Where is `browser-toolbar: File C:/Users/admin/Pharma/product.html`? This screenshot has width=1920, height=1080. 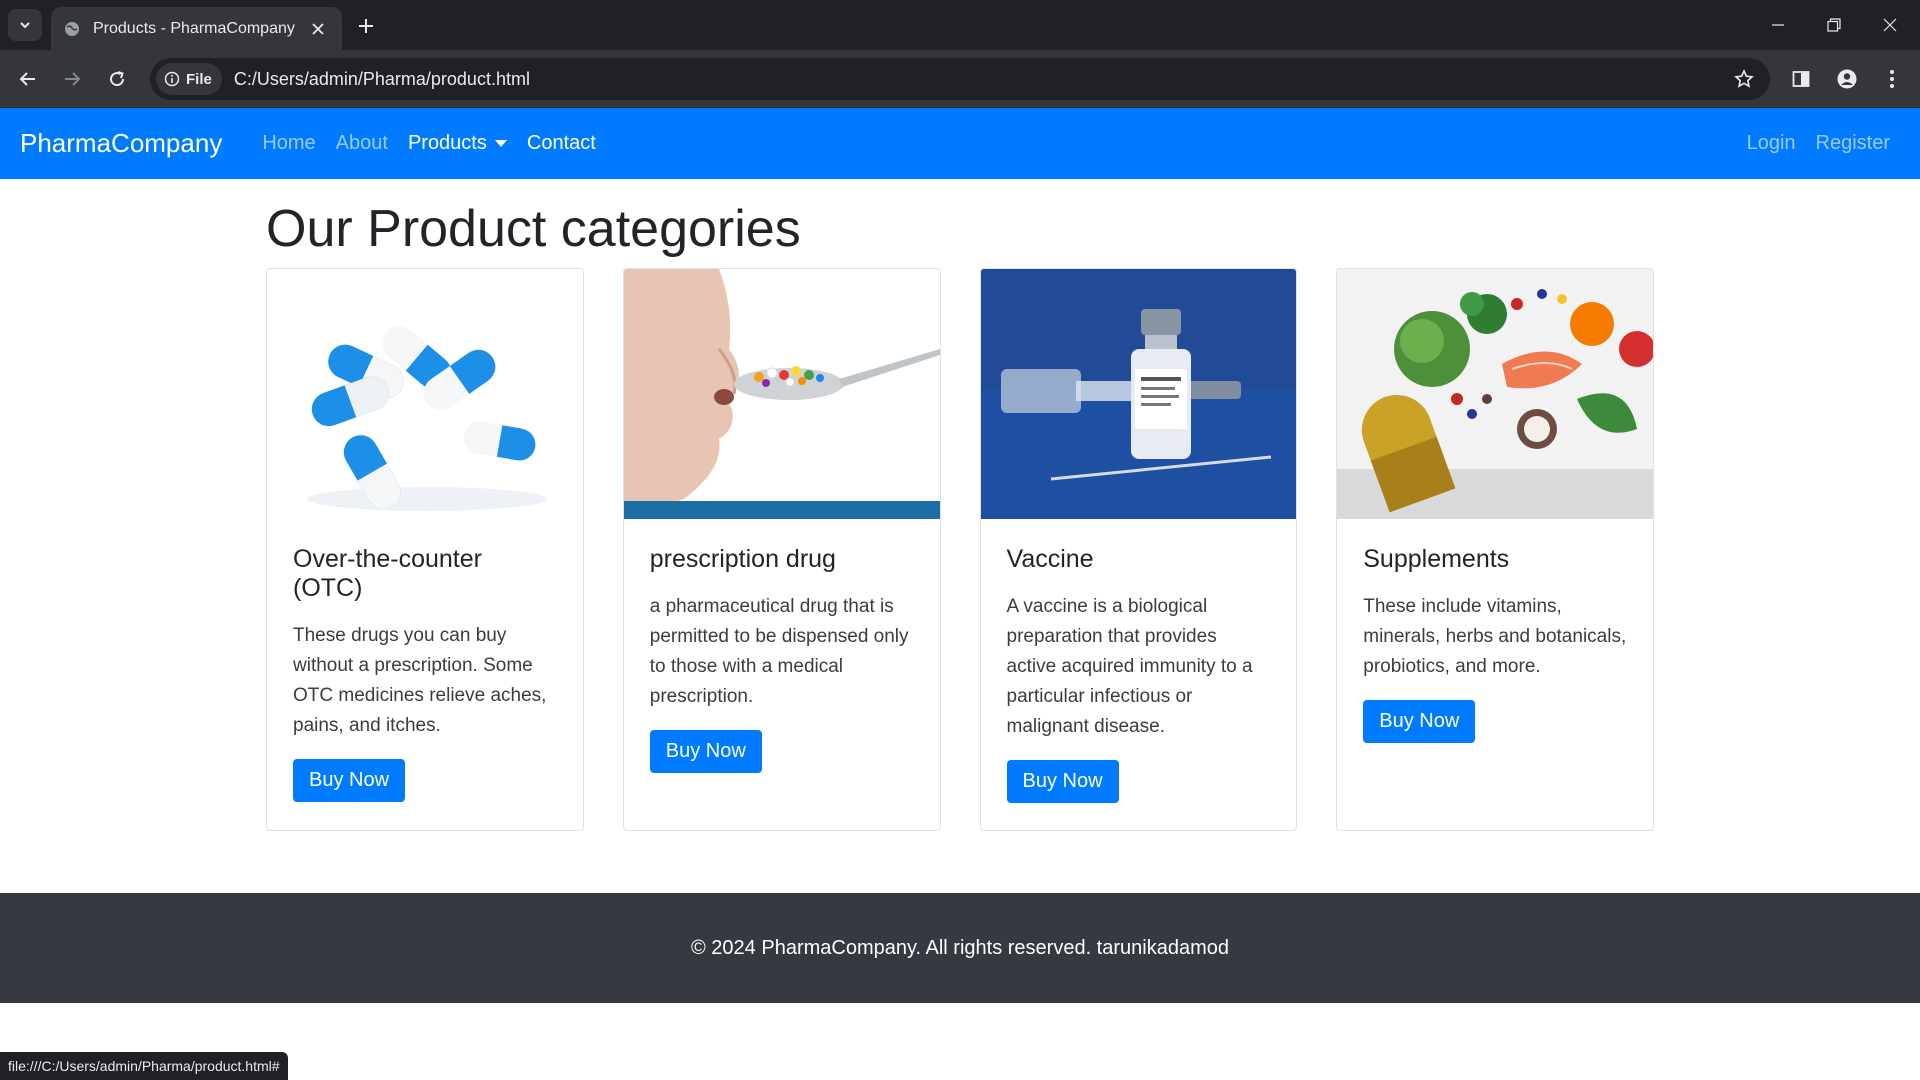 browser-toolbar: File C:/Users/admin/Pharma/product.html is located at coordinates (960, 79).